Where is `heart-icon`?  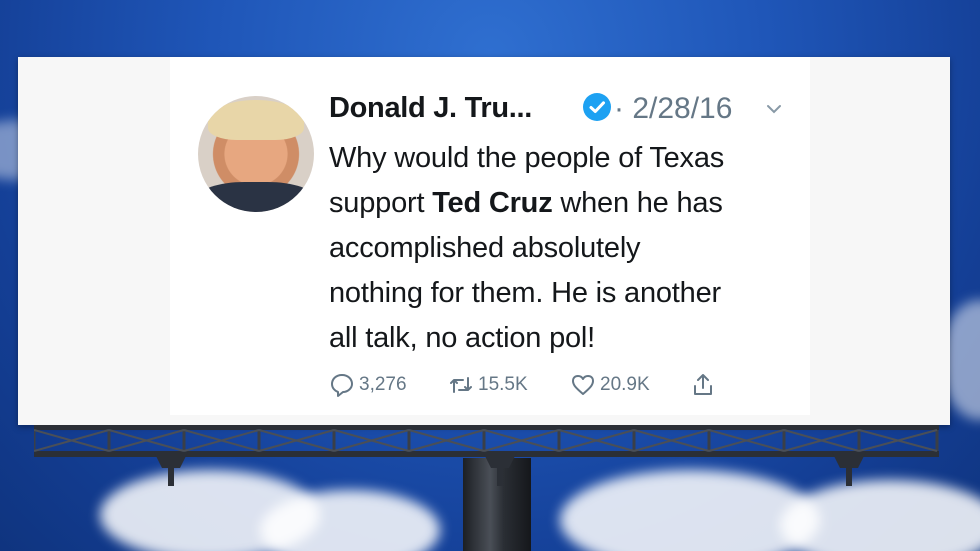 heart-icon is located at coordinates (583, 385).